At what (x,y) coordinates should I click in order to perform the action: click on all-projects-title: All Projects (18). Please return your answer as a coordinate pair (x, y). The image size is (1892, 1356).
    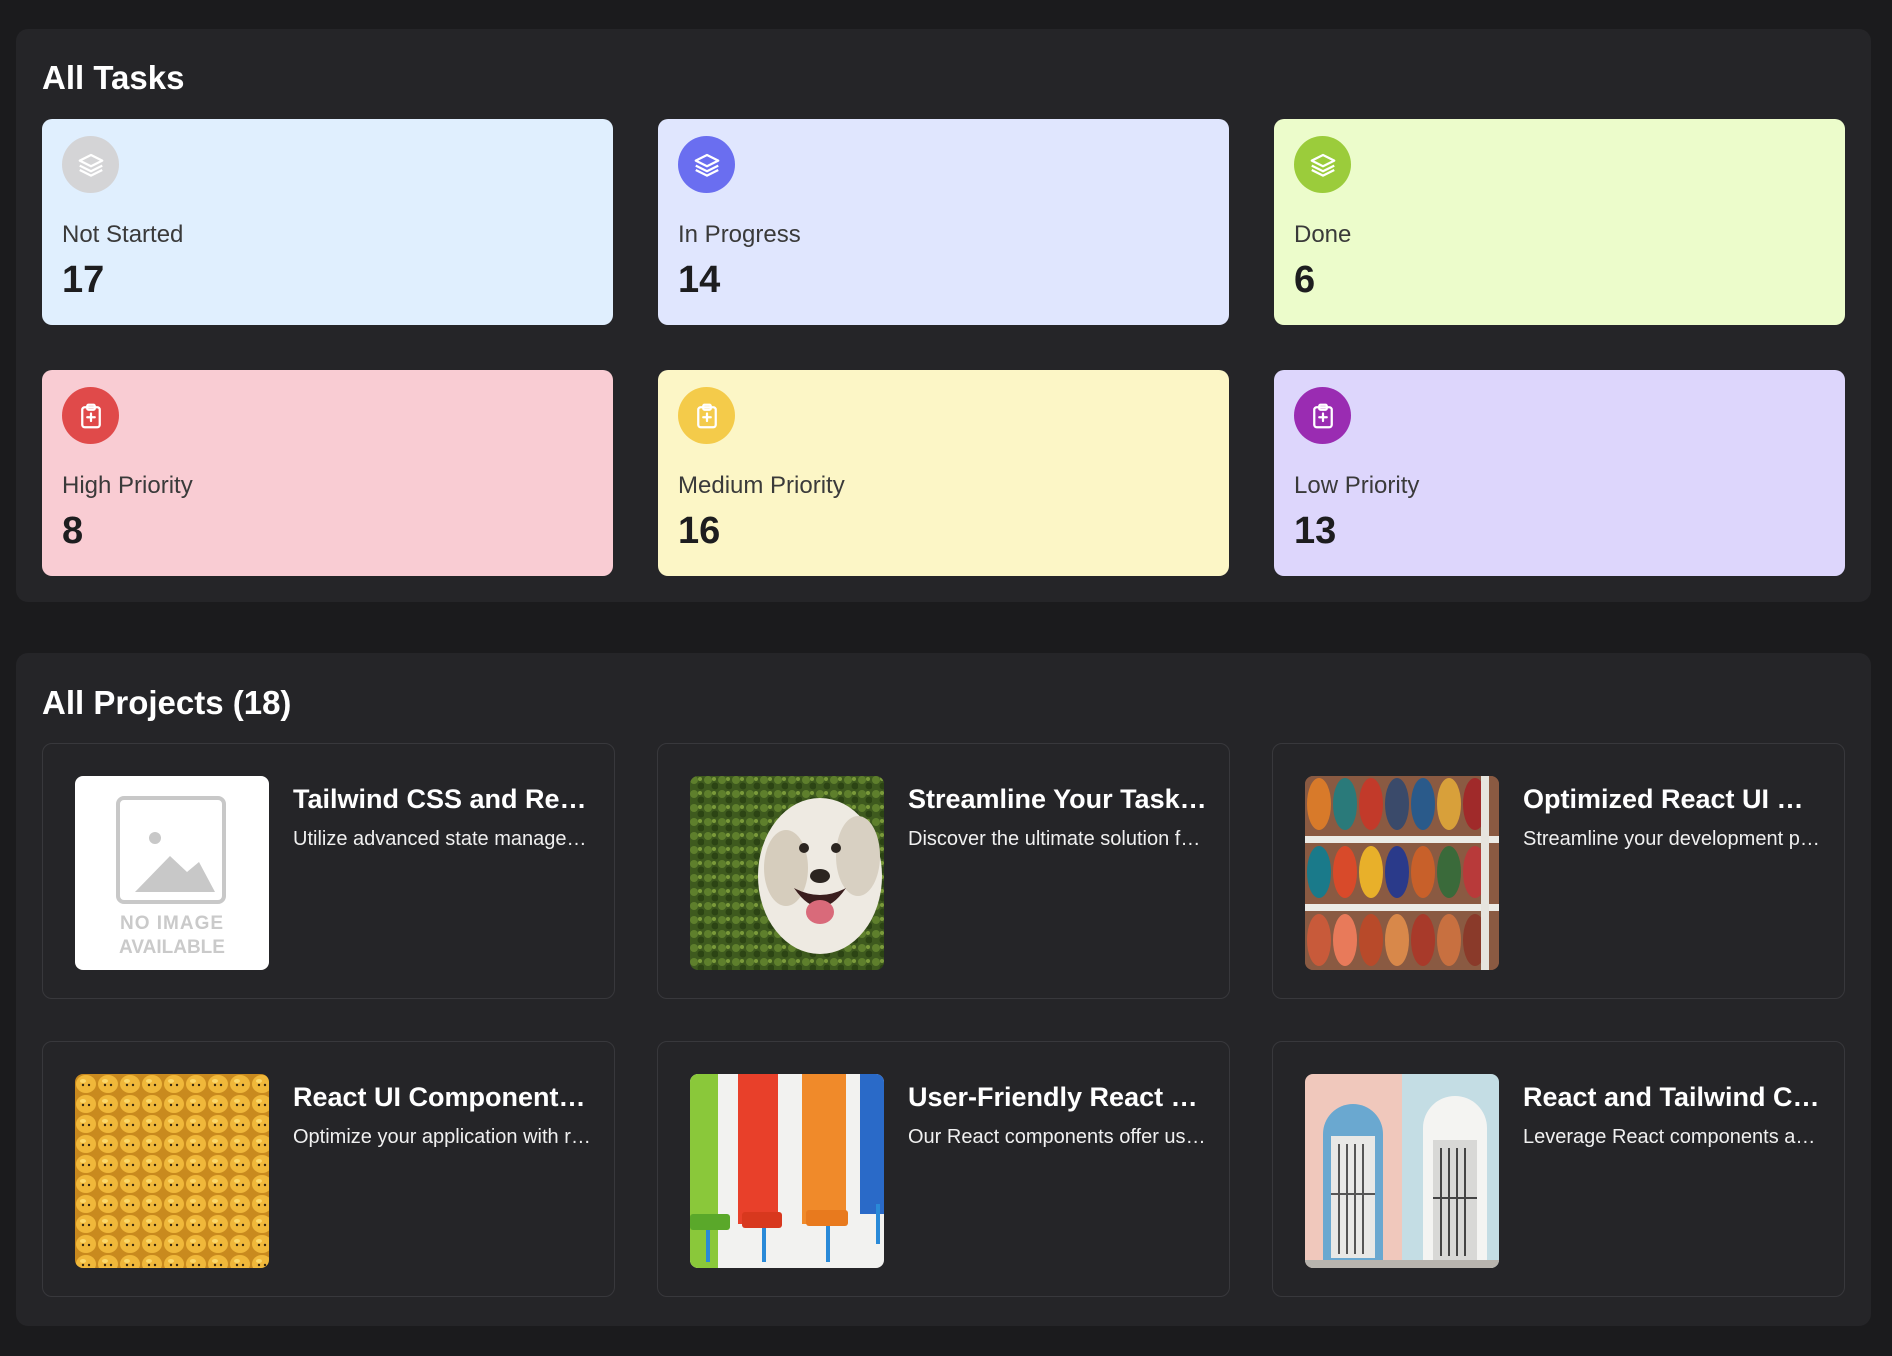
    Looking at the image, I should click on (167, 702).